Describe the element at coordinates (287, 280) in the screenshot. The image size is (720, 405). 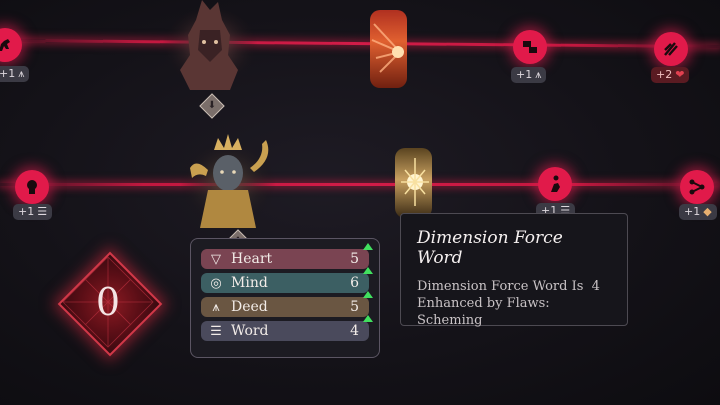
I see `stat-mind: ◎ Mind 6` at that location.